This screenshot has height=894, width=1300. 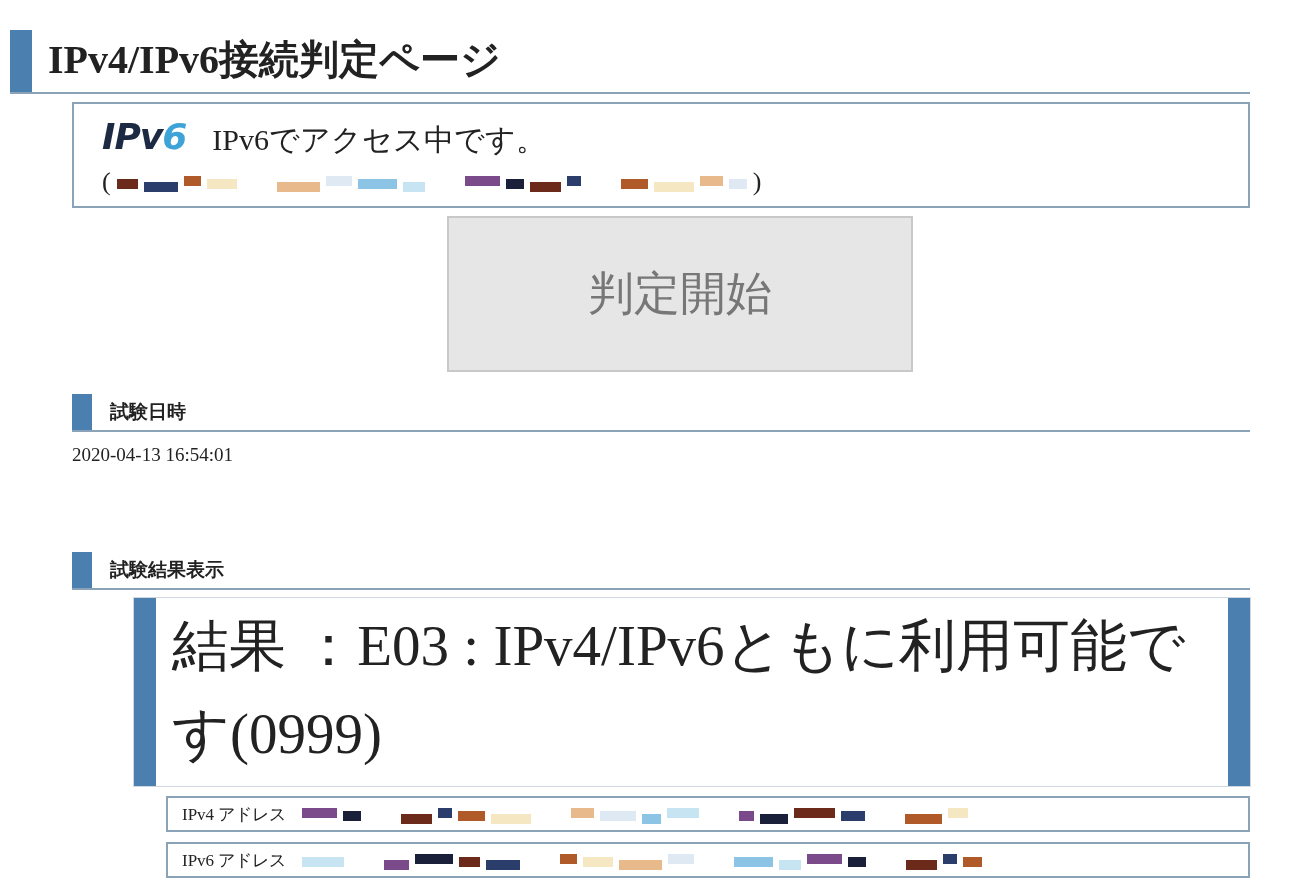 I want to click on ipv6-logo: IPv6, so click(x=144, y=136).